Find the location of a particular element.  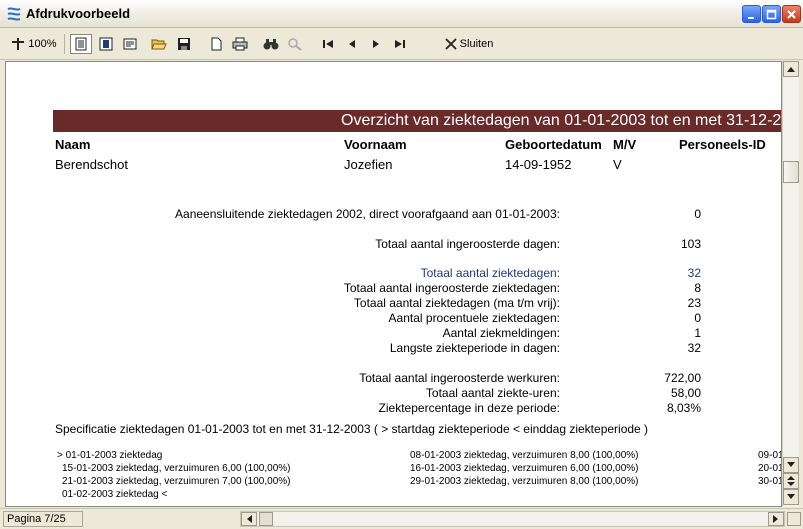

save-button is located at coordinates (184, 44).